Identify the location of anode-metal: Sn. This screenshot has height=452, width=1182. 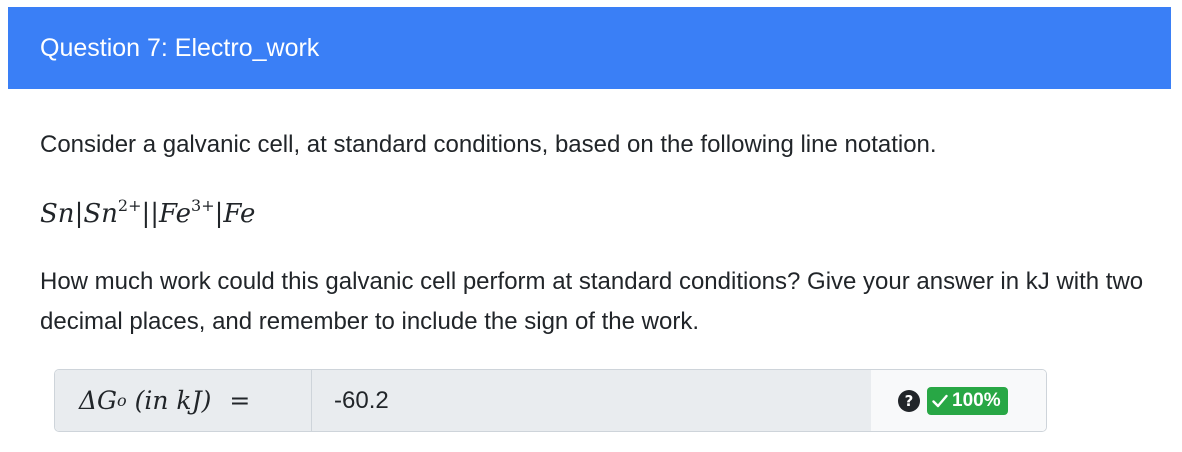
(57, 214).